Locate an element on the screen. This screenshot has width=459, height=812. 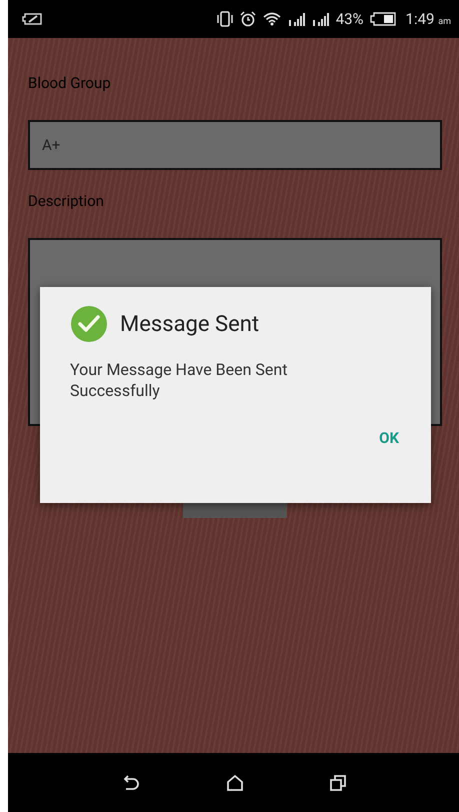
wifi-icon is located at coordinates (272, 19).